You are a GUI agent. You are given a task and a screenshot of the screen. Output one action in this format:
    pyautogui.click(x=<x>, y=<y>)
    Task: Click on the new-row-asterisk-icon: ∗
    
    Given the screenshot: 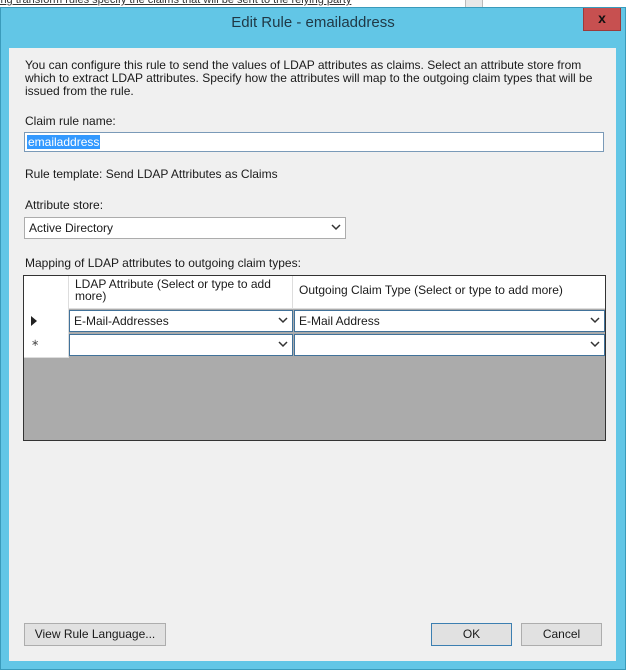 What is the action you would take?
    pyautogui.click(x=35, y=343)
    